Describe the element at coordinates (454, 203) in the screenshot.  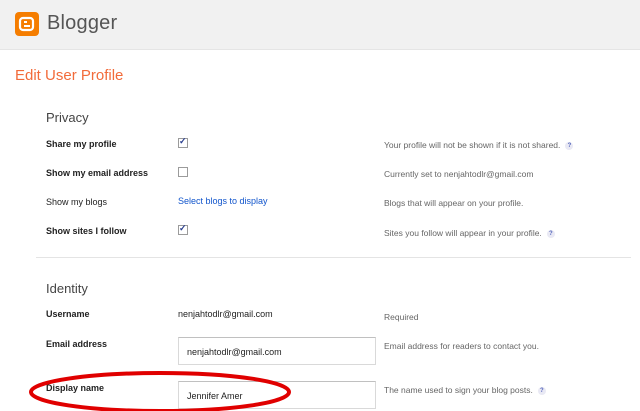
I see `show-blogs-help: Blogs that will appear on your profile.` at that location.